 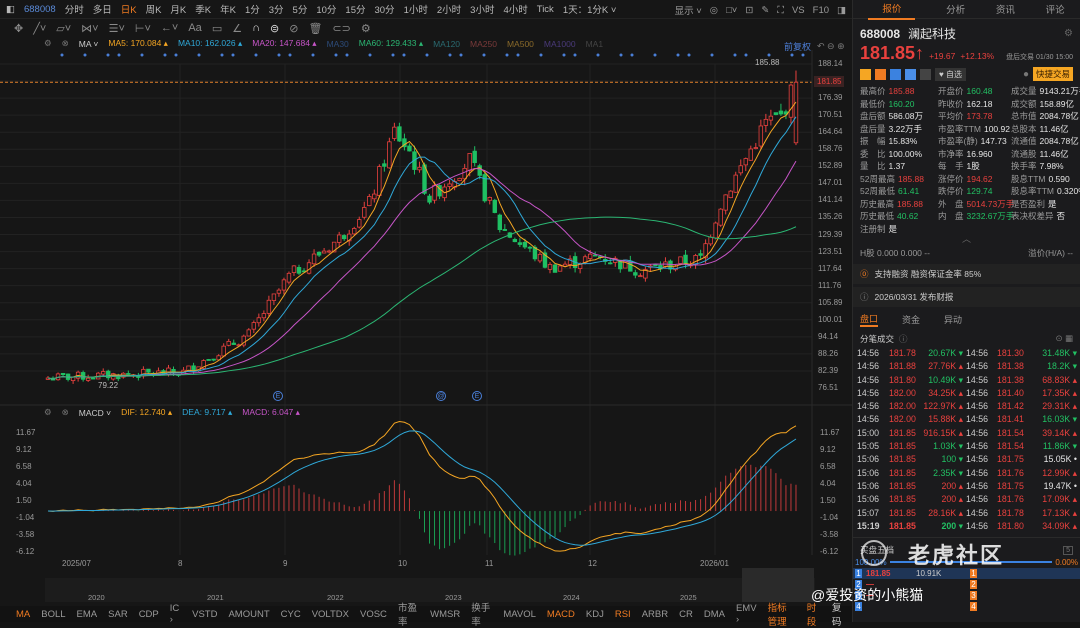 I want to click on indicator-tab: WMSR, so click(x=445, y=614).